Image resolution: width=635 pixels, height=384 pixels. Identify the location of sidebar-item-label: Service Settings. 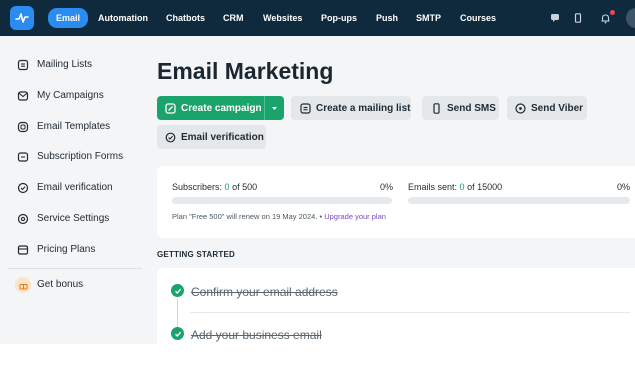
(73, 218).